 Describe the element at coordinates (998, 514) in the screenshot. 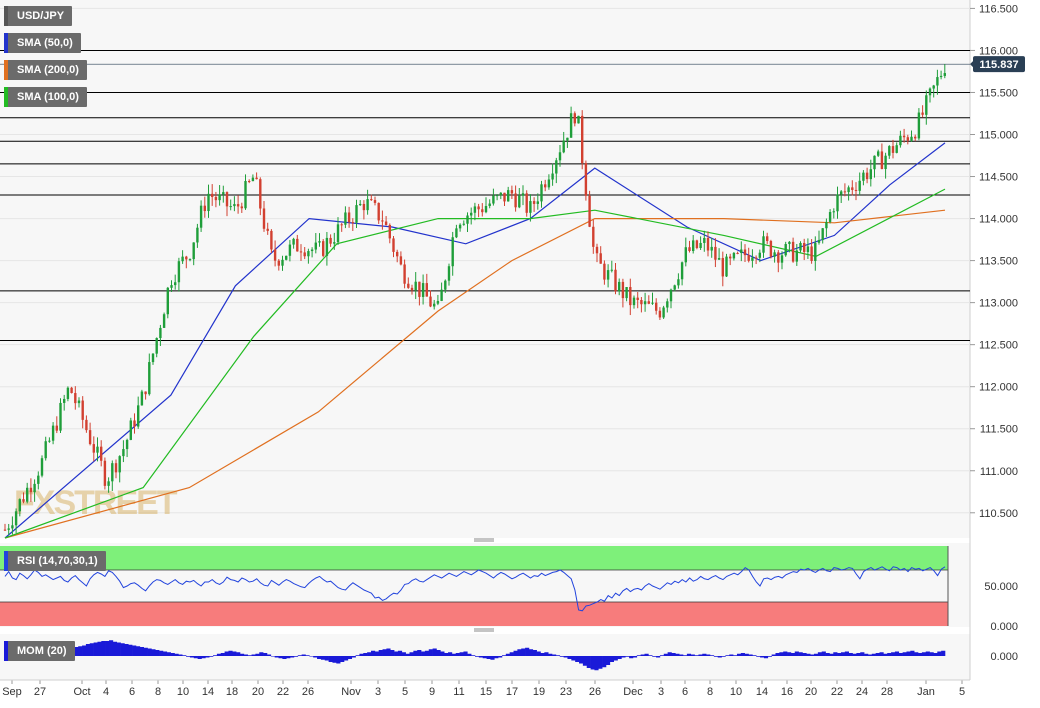

I see `price-tick-label: 110.500` at that location.